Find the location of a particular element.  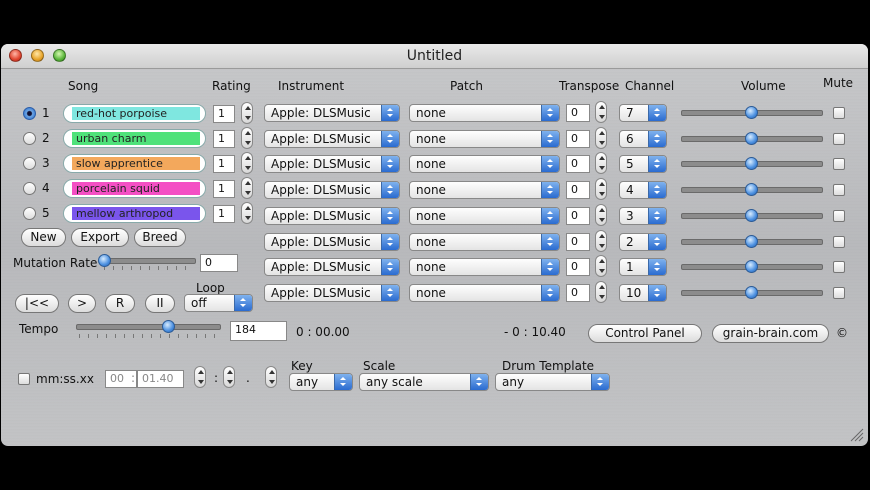

channel-select: 2 is located at coordinates (643, 241).